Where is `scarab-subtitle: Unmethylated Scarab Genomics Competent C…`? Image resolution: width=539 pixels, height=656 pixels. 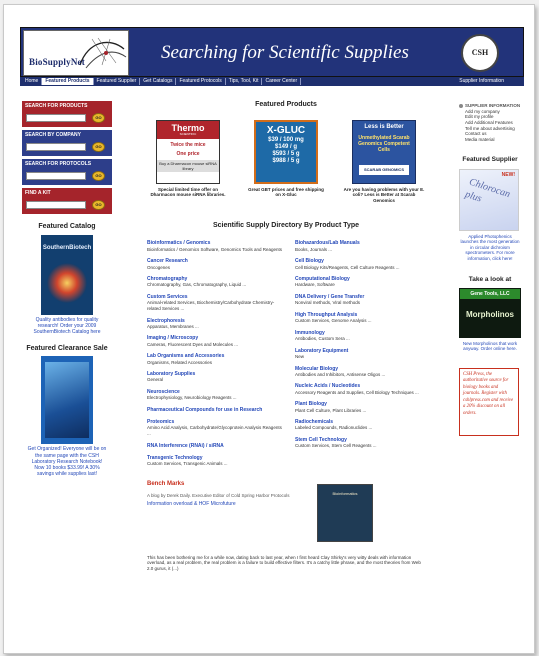 scarab-subtitle: Unmethylated Scarab Genomics Competent C… is located at coordinates (384, 144).